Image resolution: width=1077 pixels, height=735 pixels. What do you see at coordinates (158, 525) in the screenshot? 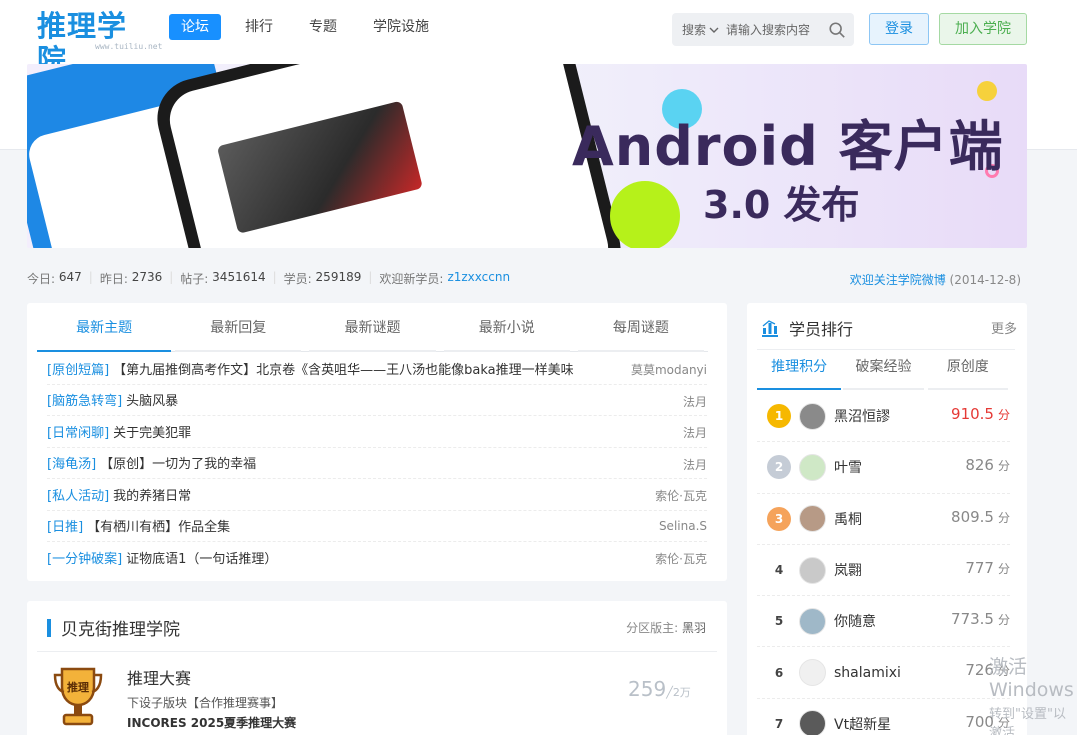
I see `topic-title: 【有栖川有栖】作品全集` at bounding box center [158, 525].